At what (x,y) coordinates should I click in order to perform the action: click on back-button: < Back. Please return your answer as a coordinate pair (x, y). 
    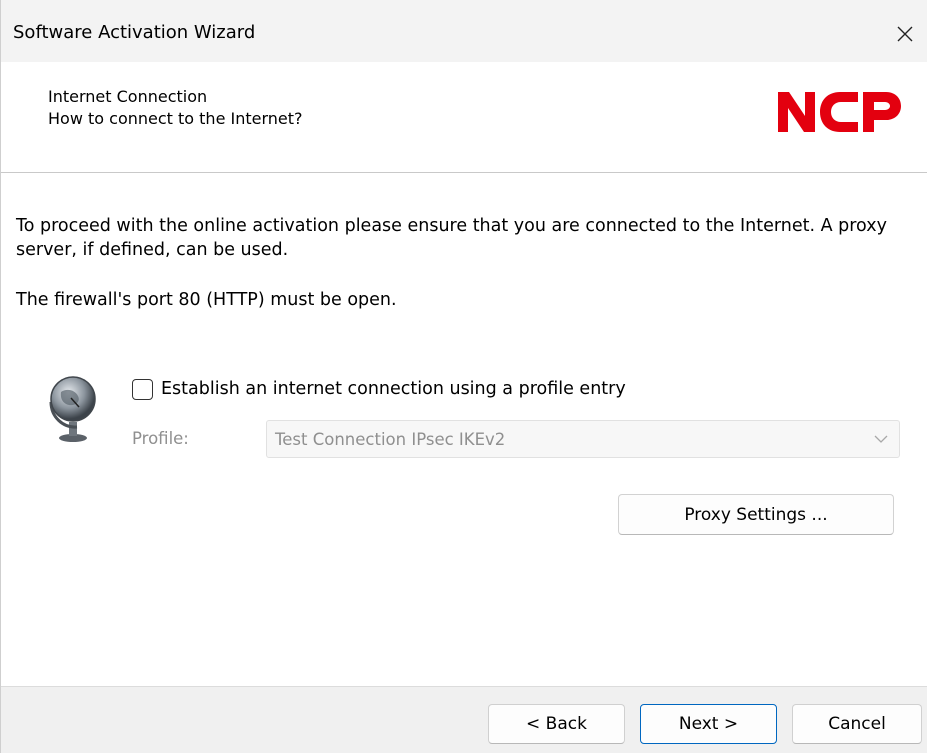
    Looking at the image, I should click on (556, 724).